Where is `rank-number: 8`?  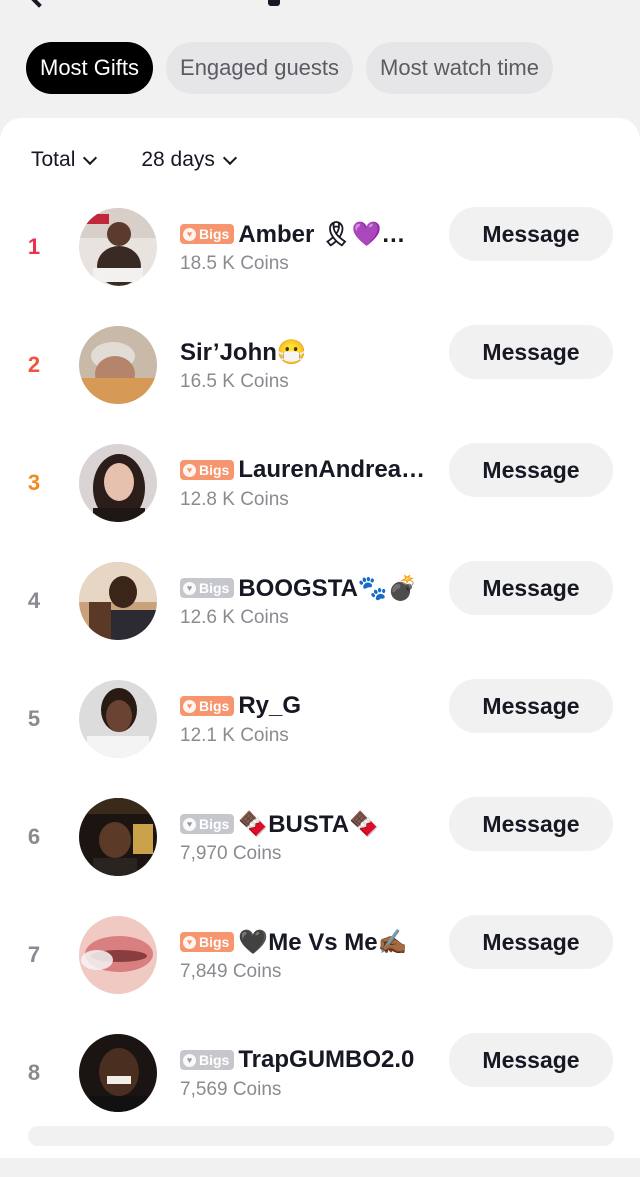 rank-number: 8 is located at coordinates (34, 1072).